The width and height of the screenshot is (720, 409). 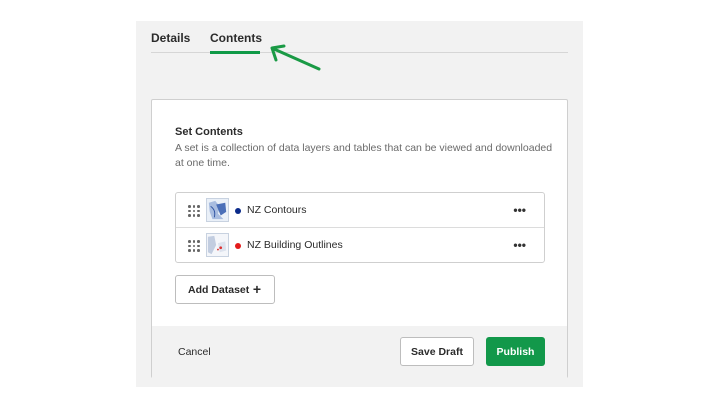 I want to click on active-tab-indicator, so click(x=235, y=52).